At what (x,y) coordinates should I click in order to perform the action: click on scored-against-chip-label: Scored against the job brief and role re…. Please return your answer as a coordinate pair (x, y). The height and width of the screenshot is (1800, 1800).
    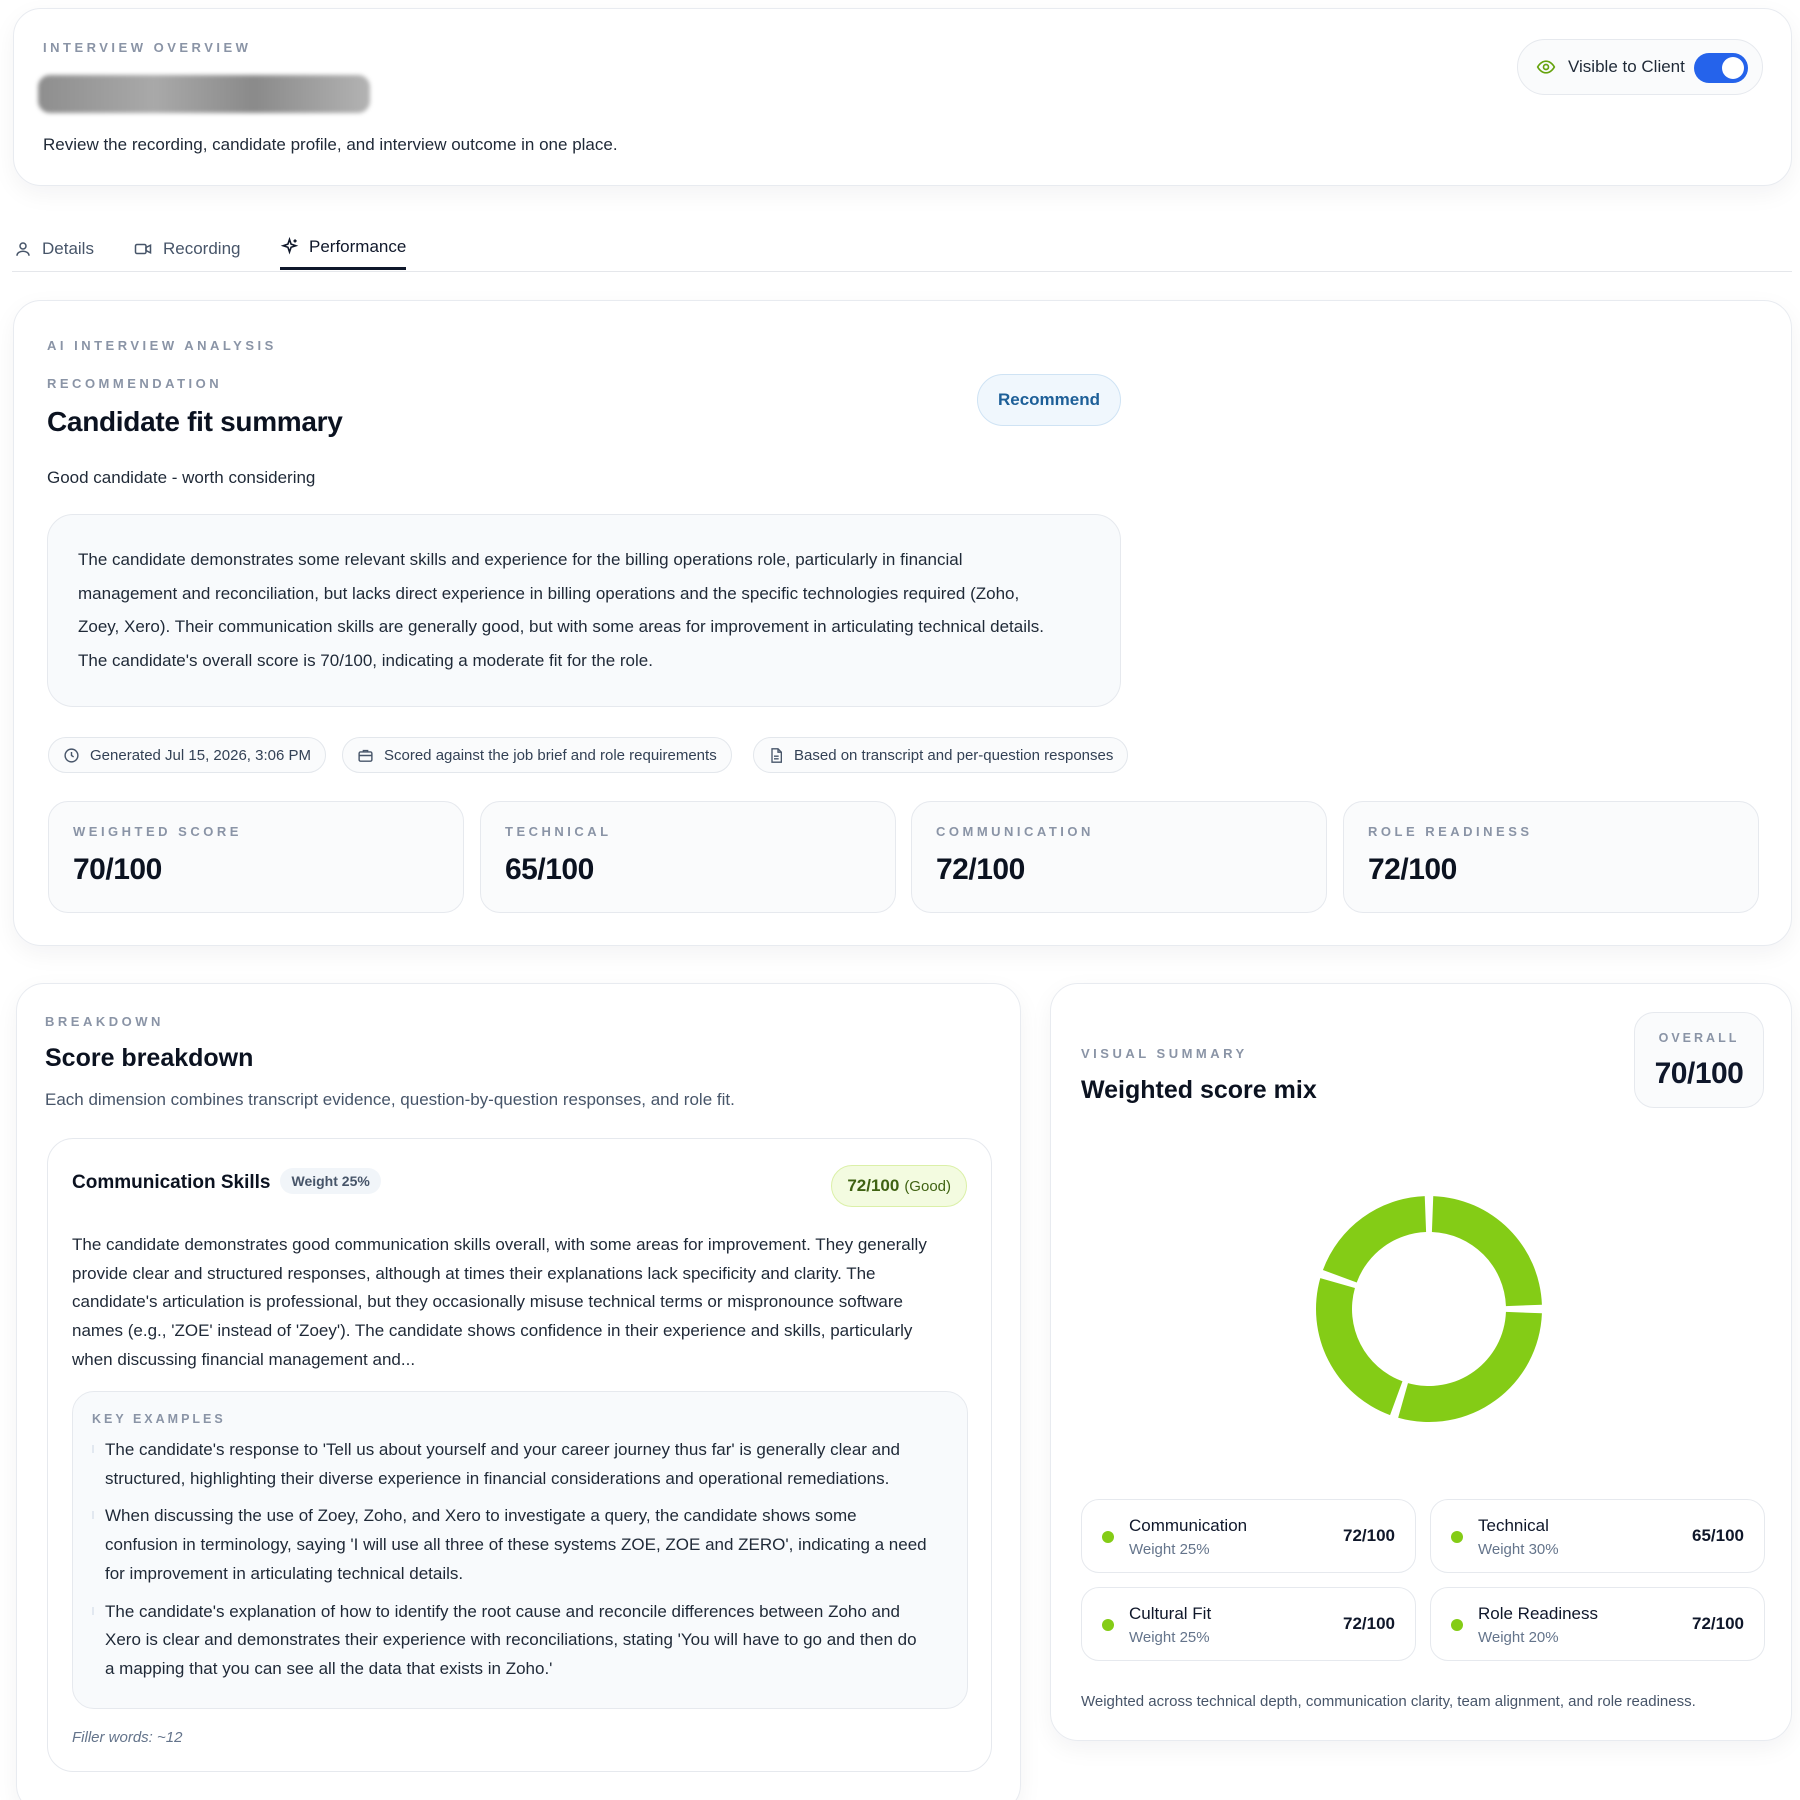
    Looking at the image, I should click on (550, 755).